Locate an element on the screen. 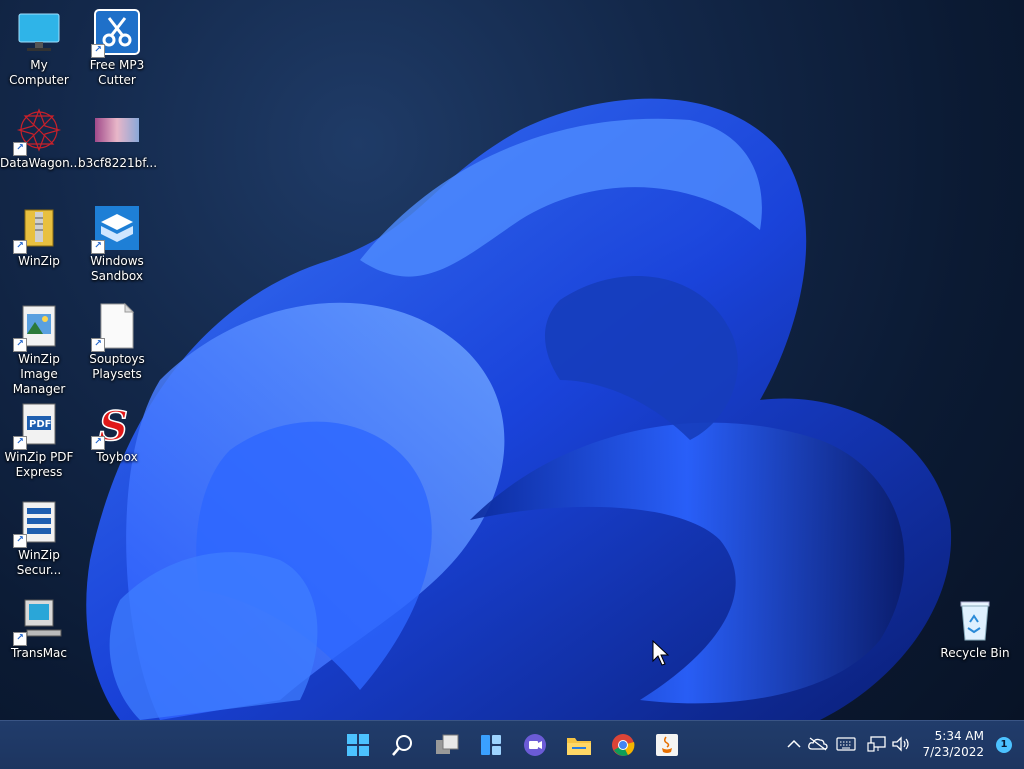  desktop-icon-transmac: ↗ TransMac is located at coordinates (39, 626).